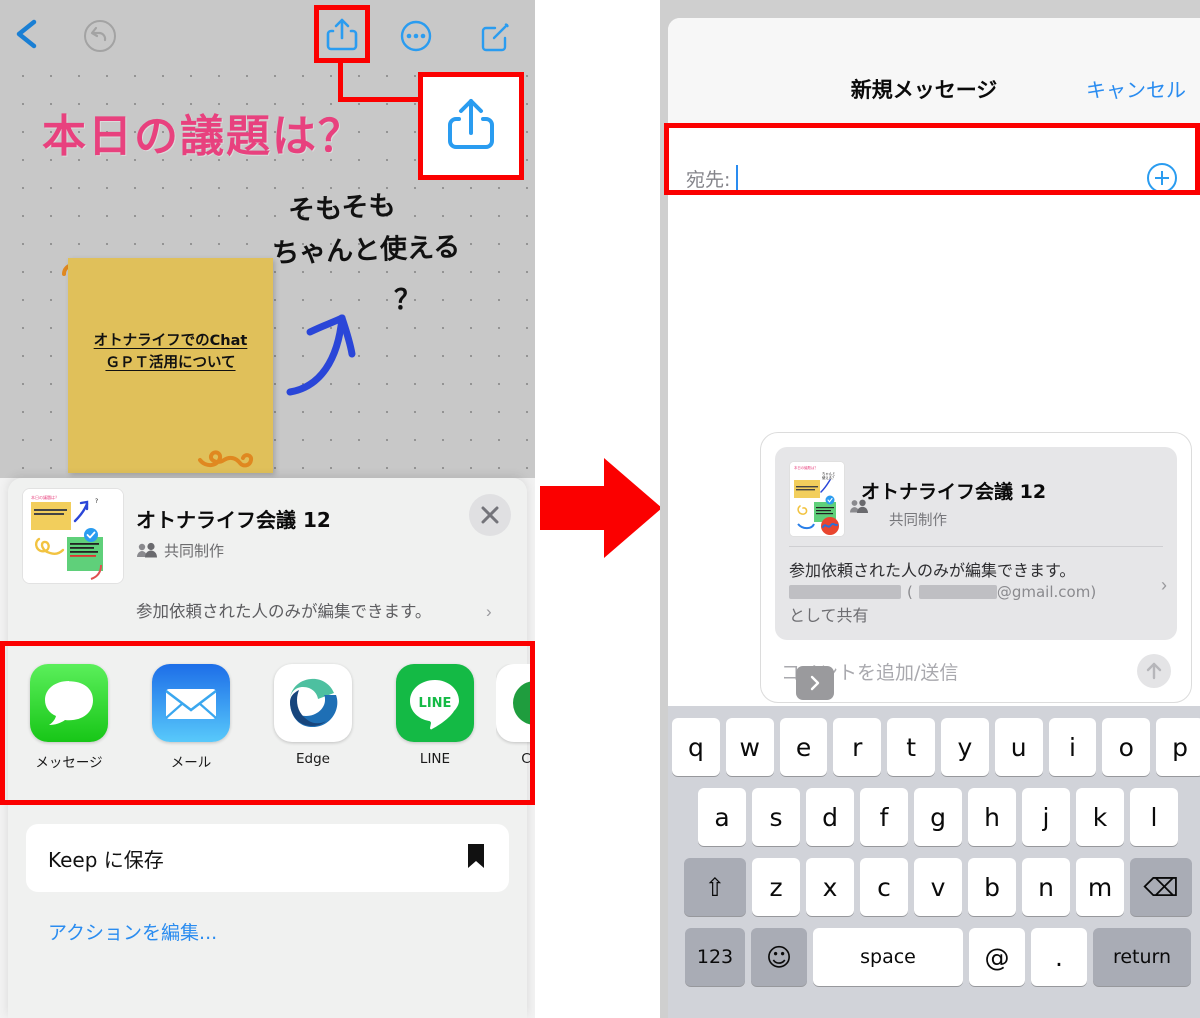 This screenshot has width=1200, height=1018. What do you see at coordinates (342, 34) in the screenshot?
I see `highlight-share-button` at bounding box center [342, 34].